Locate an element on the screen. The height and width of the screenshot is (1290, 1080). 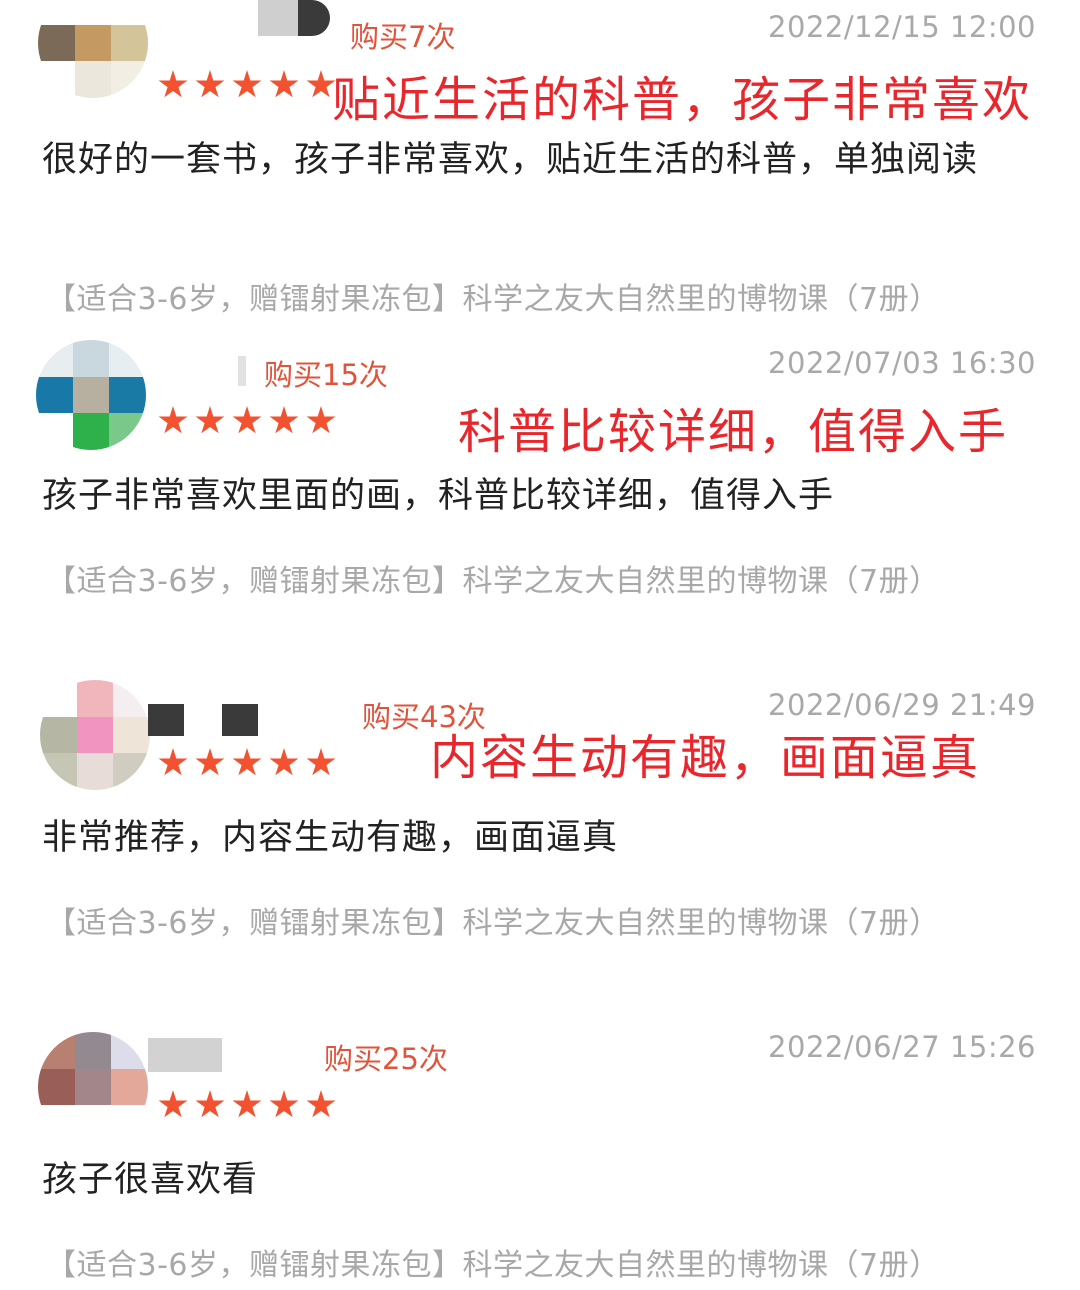
review-text: 孩子很喜欢看 is located at coordinates (537, 1180).